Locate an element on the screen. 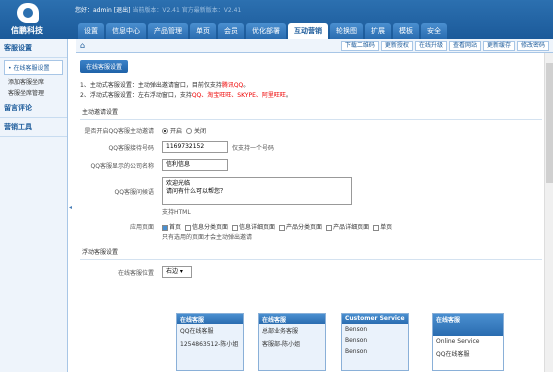 The height and width of the screenshot is (372, 553). note-2: 2、浮动式客服设置：左右浮动窗口，支持QQ、淘宝旺旺、SKYPE、阿里旺旺。 is located at coordinates (186, 95).